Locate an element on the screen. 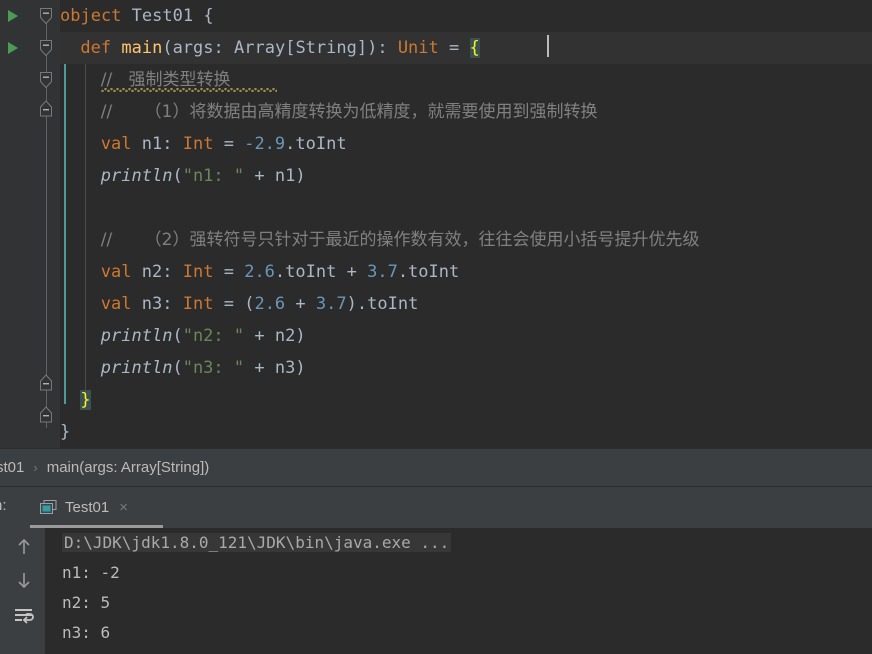  code-token: .toInt is located at coordinates (305, 272).